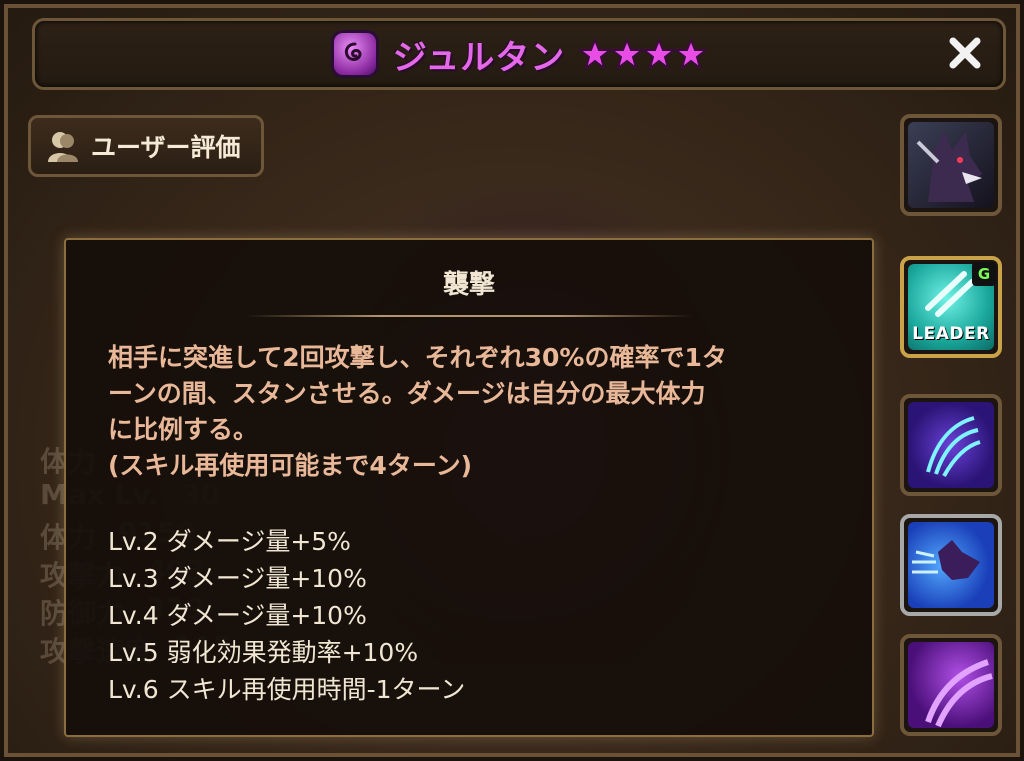 Image resolution: width=1024 pixels, height=761 pixels. Describe the element at coordinates (469, 316) in the screenshot. I see `divider` at that location.